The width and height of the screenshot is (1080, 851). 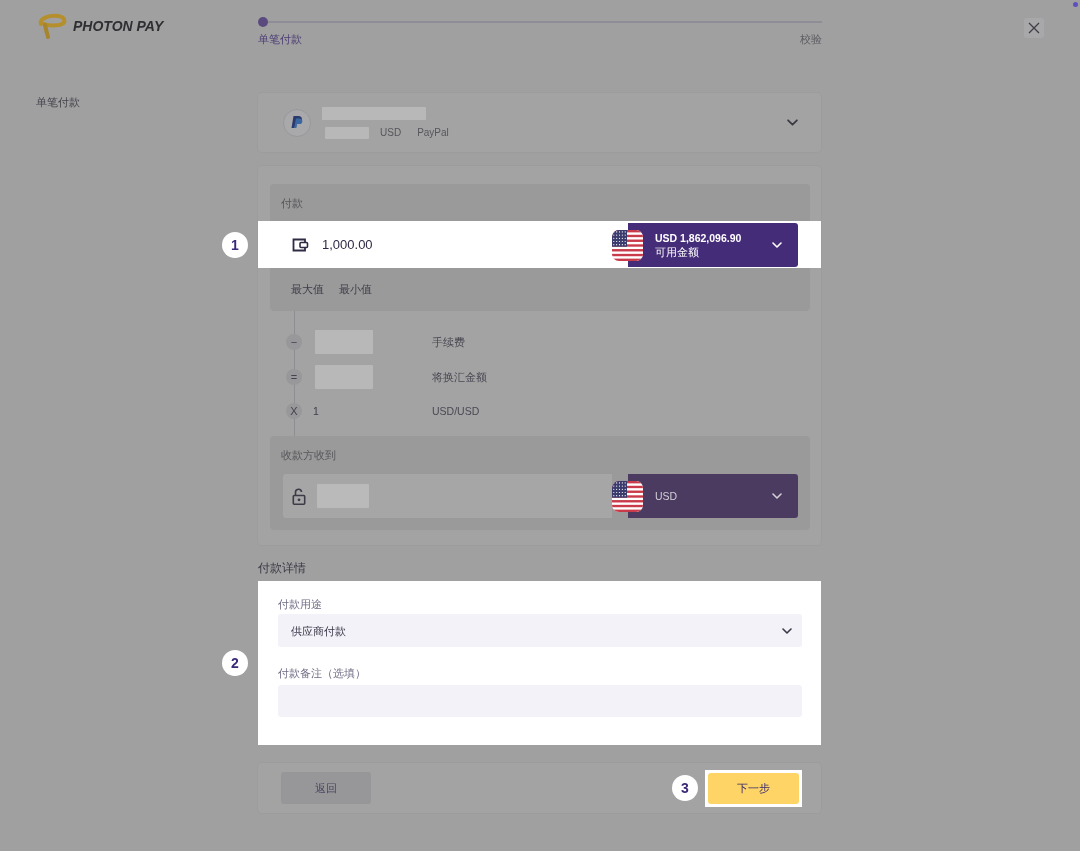 I want to click on back-button: 返回, so click(x=326, y=788).